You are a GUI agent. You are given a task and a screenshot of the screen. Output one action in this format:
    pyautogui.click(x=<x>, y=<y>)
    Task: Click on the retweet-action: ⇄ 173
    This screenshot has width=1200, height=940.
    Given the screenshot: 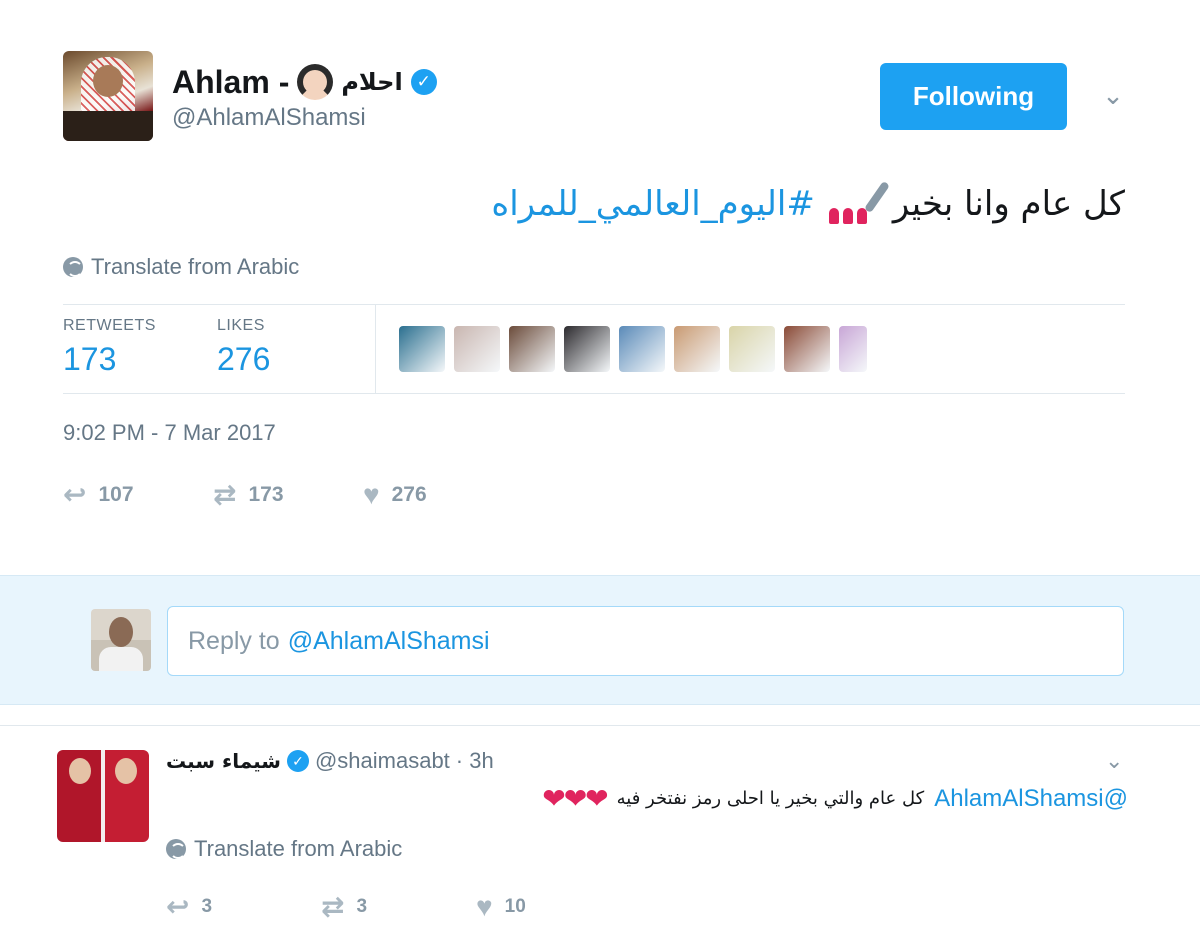 What is the action you would take?
    pyautogui.click(x=288, y=494)
    